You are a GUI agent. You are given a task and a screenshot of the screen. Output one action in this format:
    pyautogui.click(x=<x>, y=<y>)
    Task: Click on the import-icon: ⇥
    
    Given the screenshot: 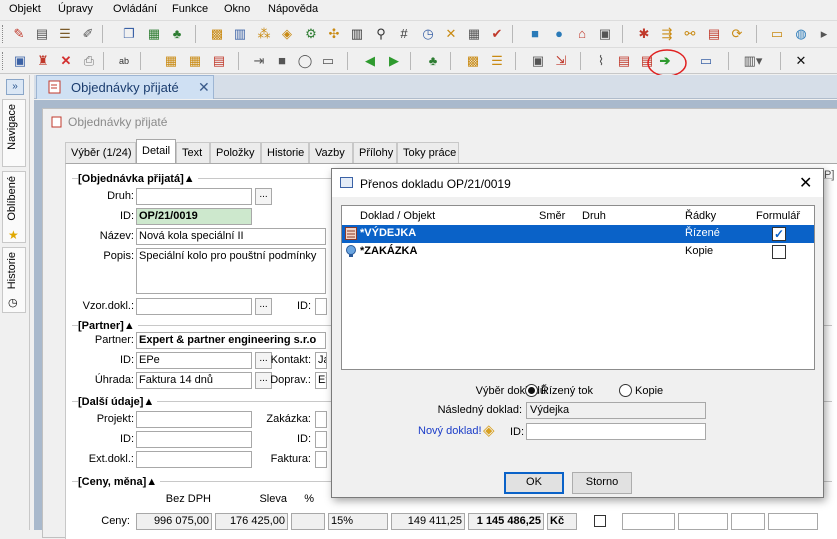 What is the action you would take?
    pyautogui.click(x=259, y=61)
    